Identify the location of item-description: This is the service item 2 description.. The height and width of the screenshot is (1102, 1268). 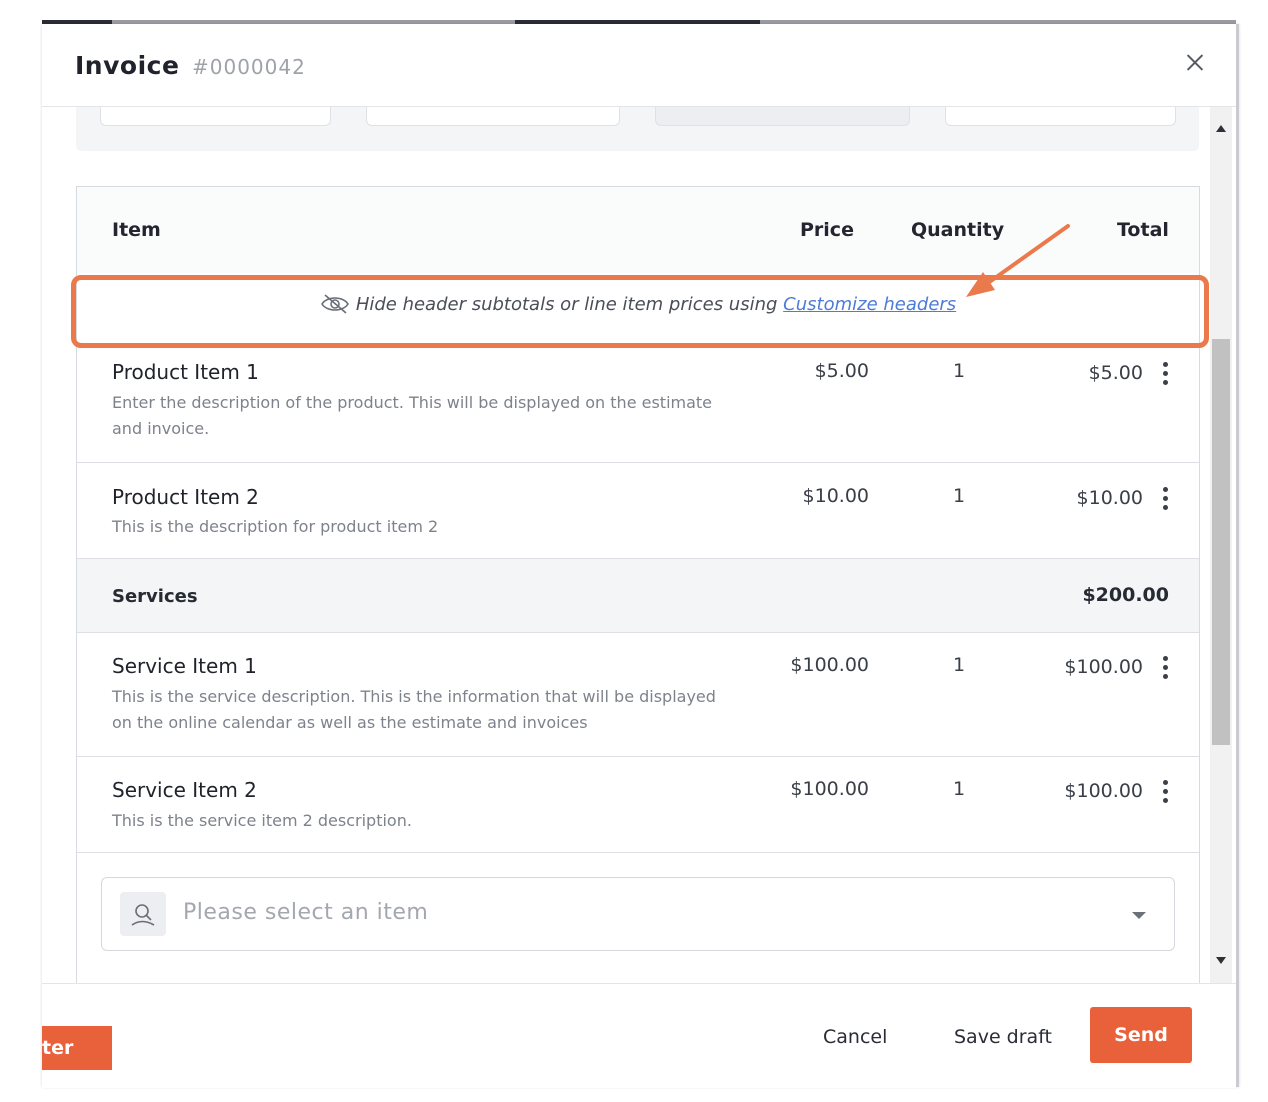
(262, 820).